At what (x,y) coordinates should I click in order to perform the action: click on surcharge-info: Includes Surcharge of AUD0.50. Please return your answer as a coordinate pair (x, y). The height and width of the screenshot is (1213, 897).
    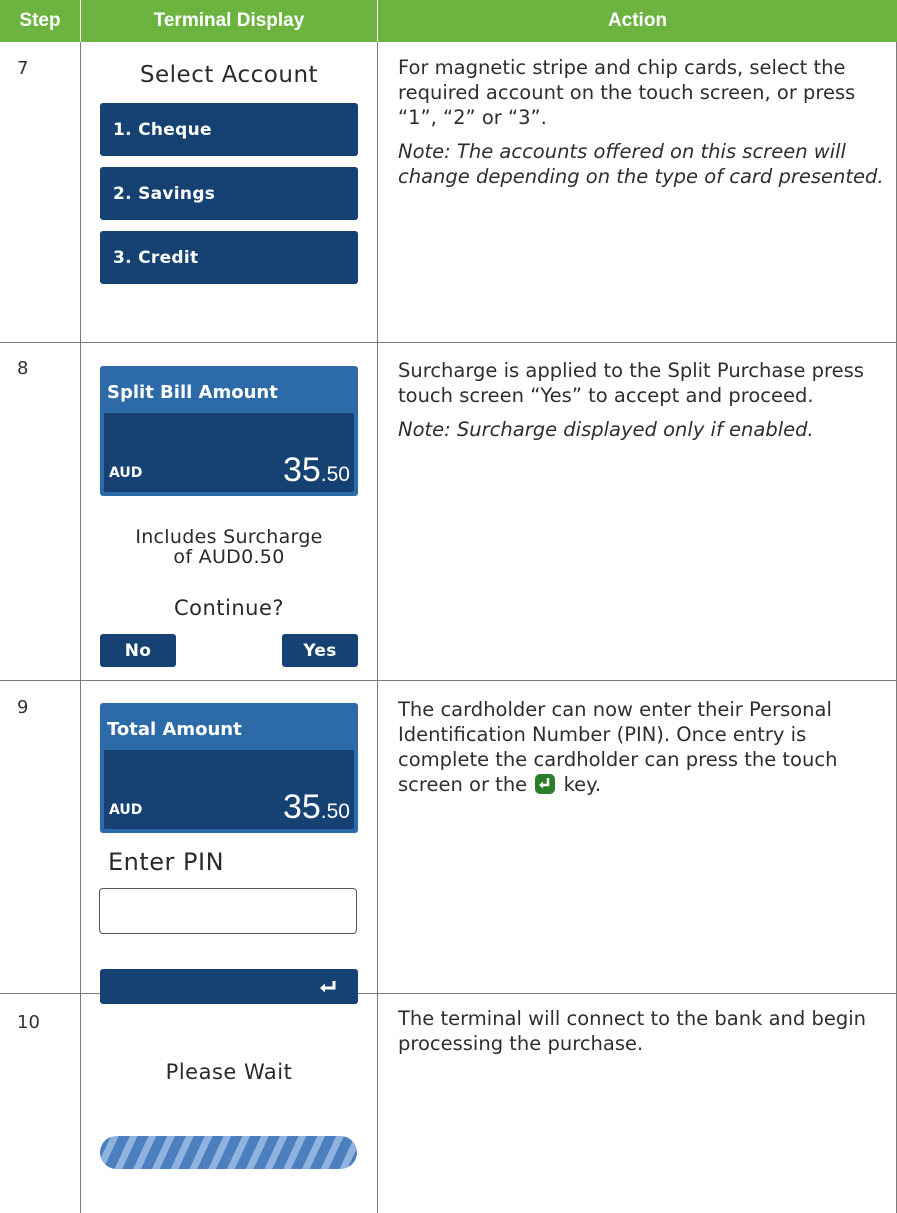
    Looking at the image, I should click on (229, 547).